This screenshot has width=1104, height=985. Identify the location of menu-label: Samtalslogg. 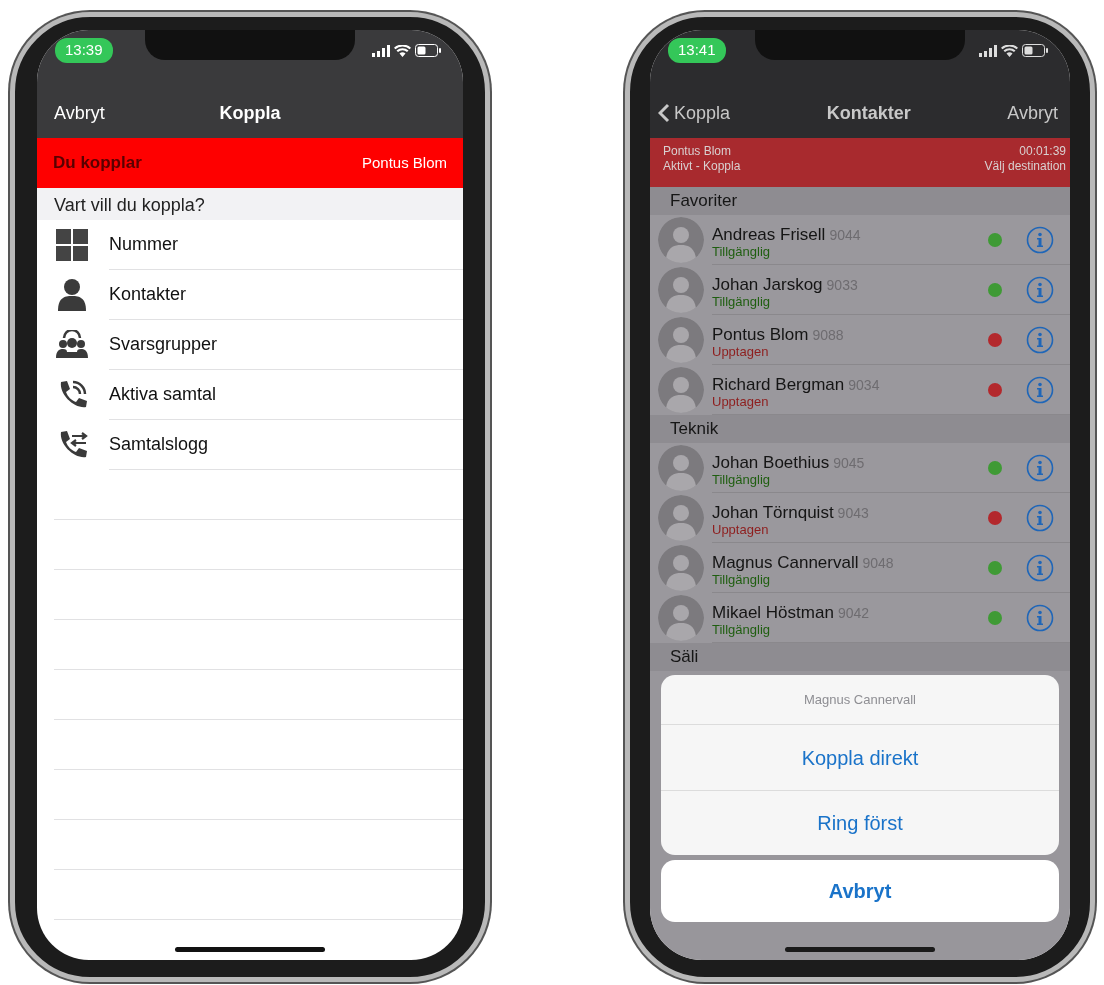
(159, 444).